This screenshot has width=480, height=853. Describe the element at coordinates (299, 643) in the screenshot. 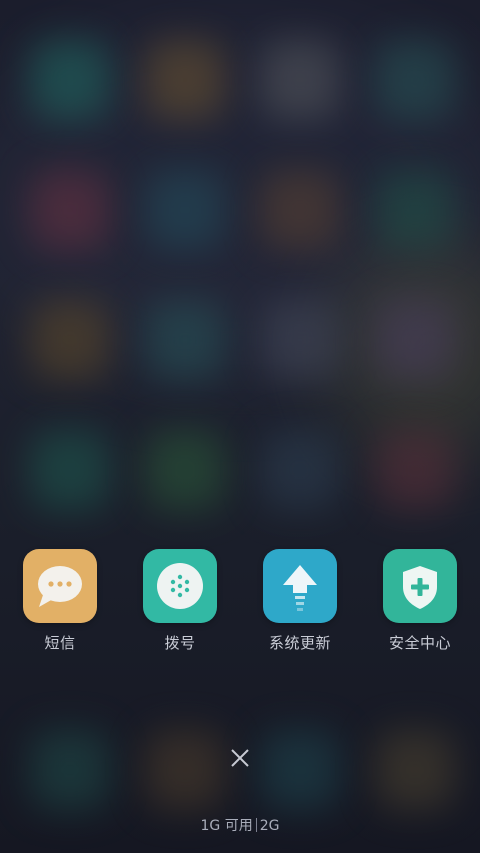

I see `app-label: 系统更新` at that location.